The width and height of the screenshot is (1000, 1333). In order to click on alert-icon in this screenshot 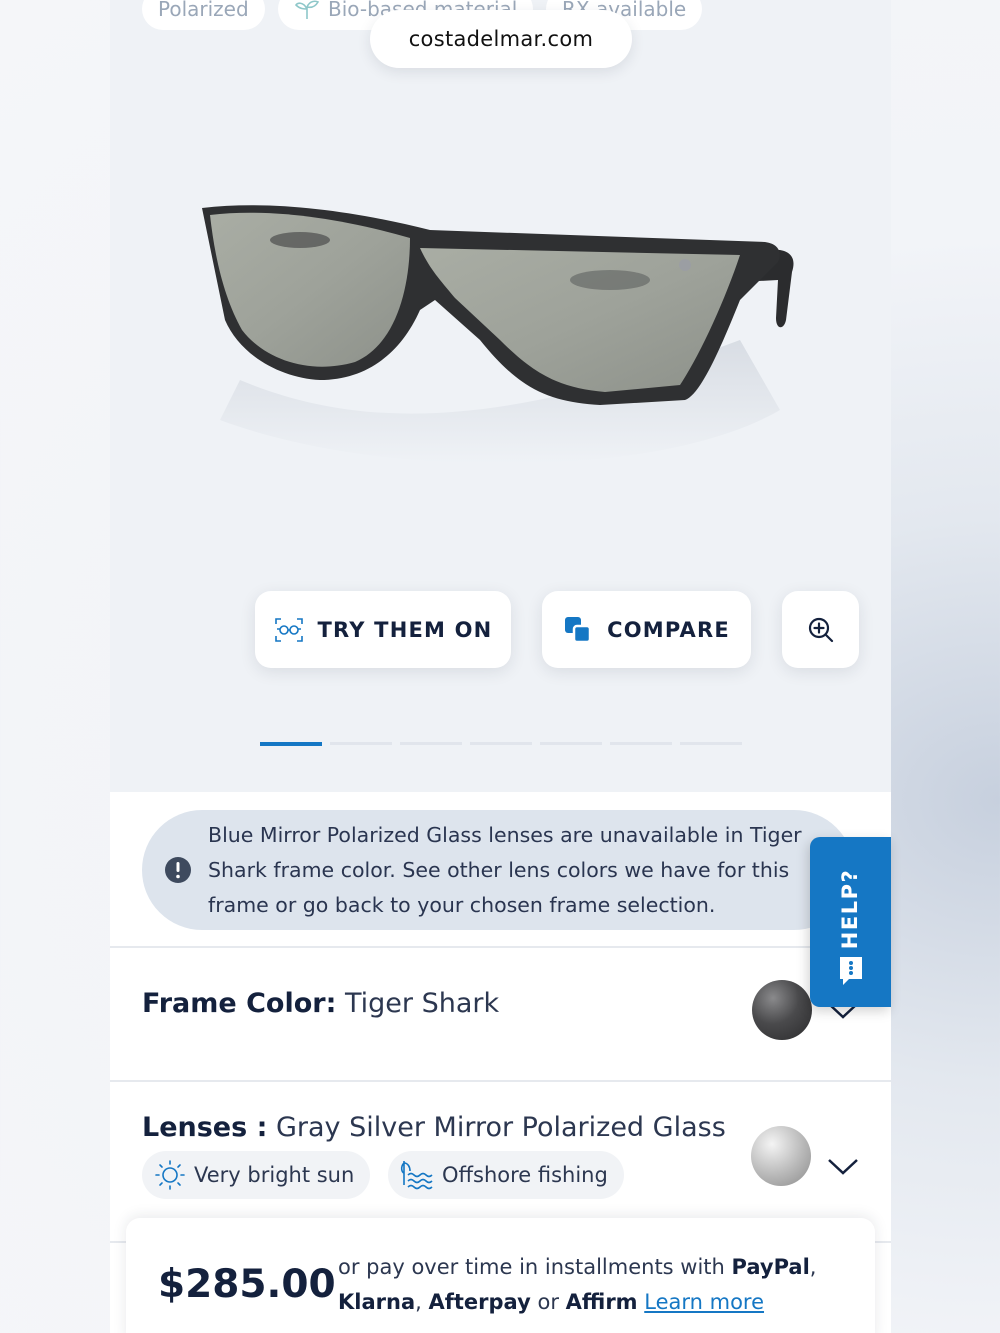, I will do `click(178, 870)`.